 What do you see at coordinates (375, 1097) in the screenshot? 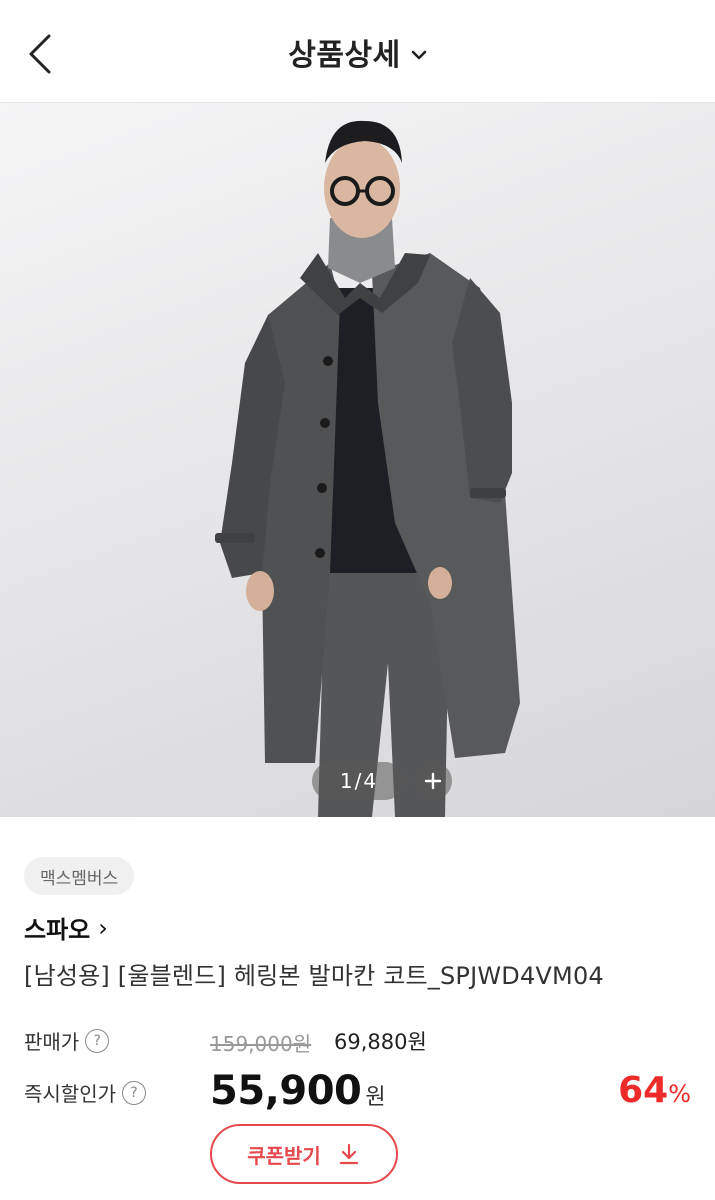
I see `instant-price-unit: 원` at bounding box center [375, 1097].